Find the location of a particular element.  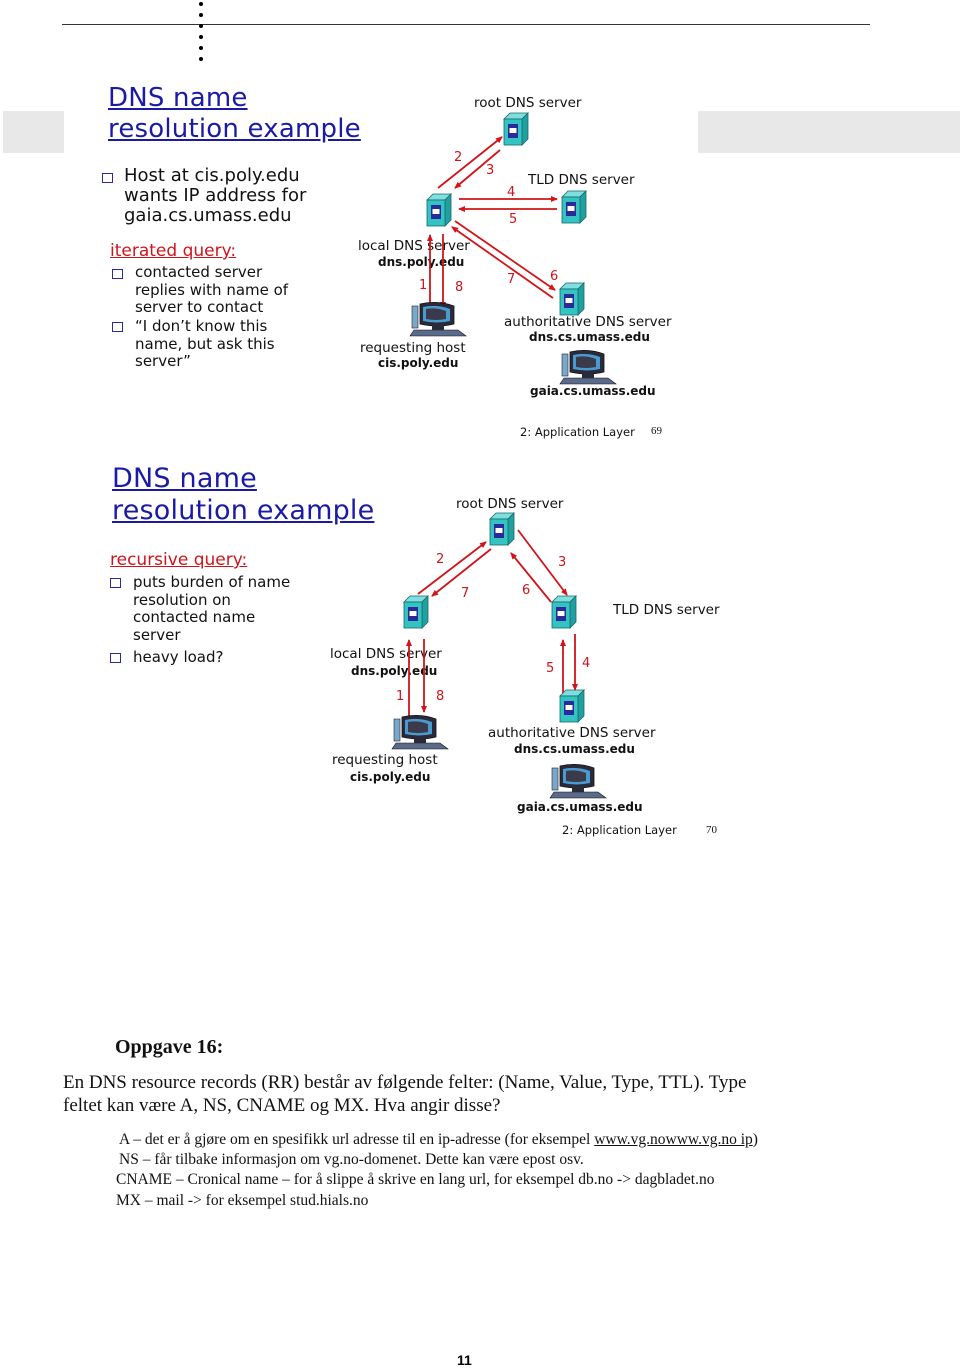

grey-band-left is located at coordinates (33, 132).